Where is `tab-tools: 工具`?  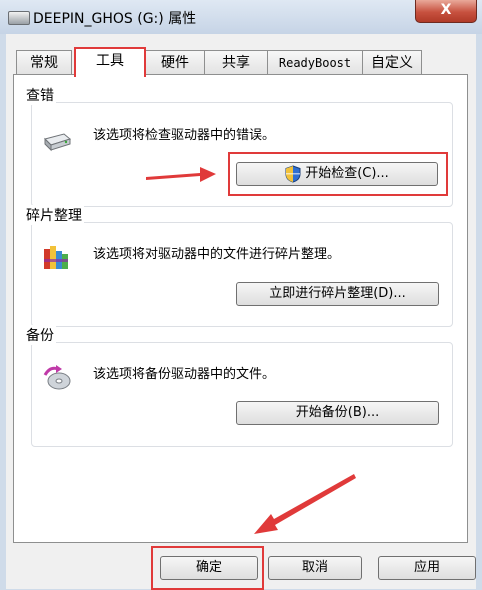
tab-tools: 工具 is located at coordinates (110, 62).